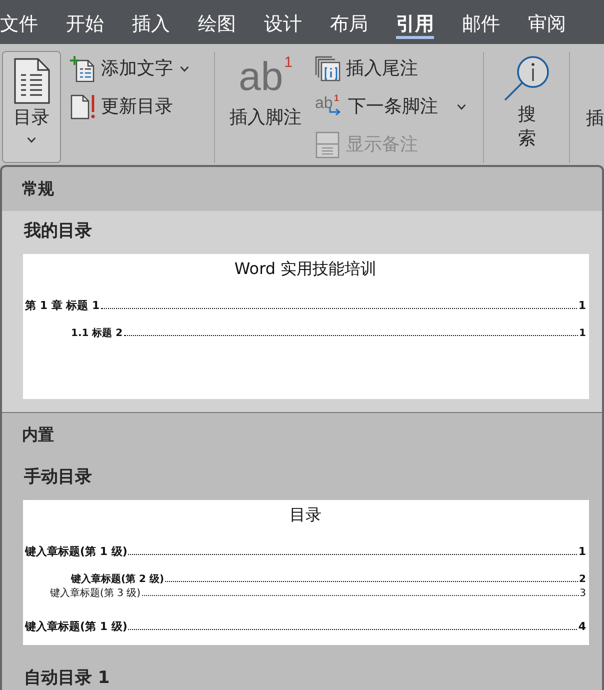 This screenshot has width=604, height=690. What do you see at coordinates (117, 580) in the screenshot?
I see `toc-entry-text: 键入章标题(第 2 级)` at bounding box center [117, 580].